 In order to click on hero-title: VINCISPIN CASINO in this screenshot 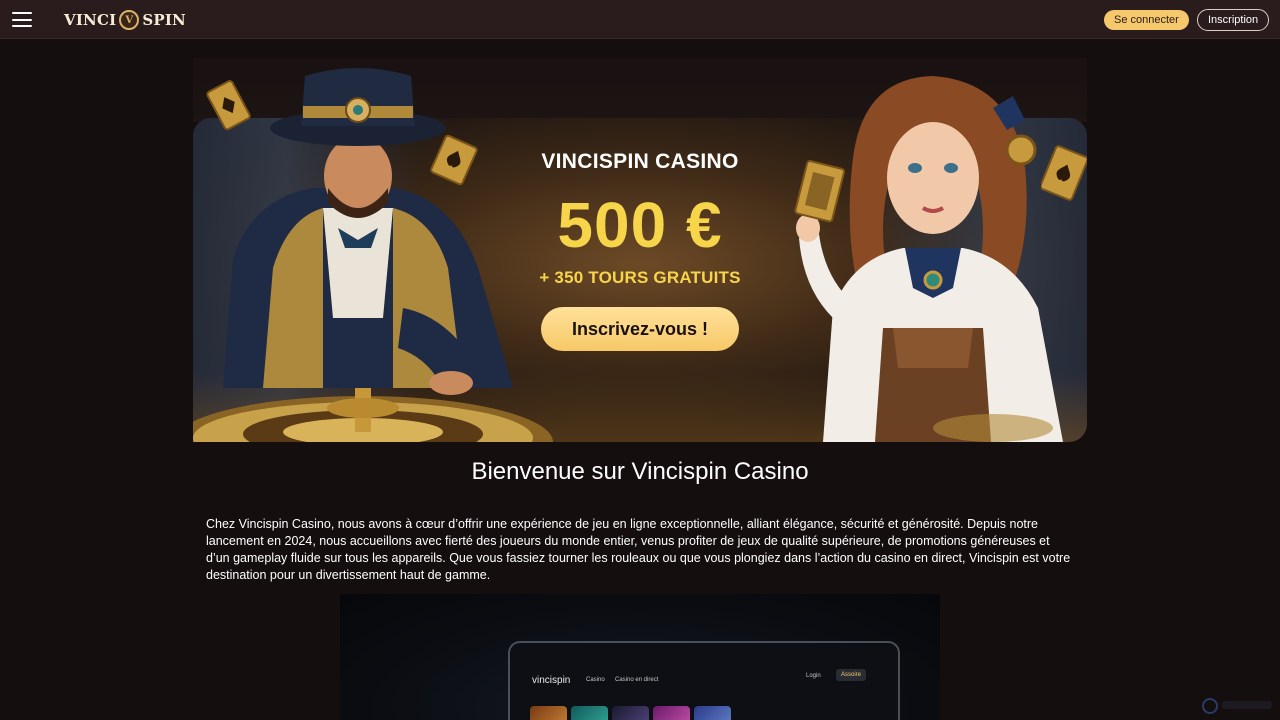, I will do `click(640, 161)`.